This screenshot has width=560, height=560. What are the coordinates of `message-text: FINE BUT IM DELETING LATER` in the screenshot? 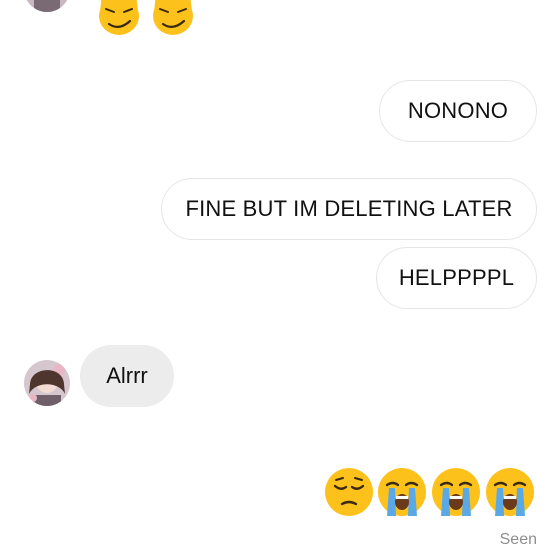 It's located at (349, 208).